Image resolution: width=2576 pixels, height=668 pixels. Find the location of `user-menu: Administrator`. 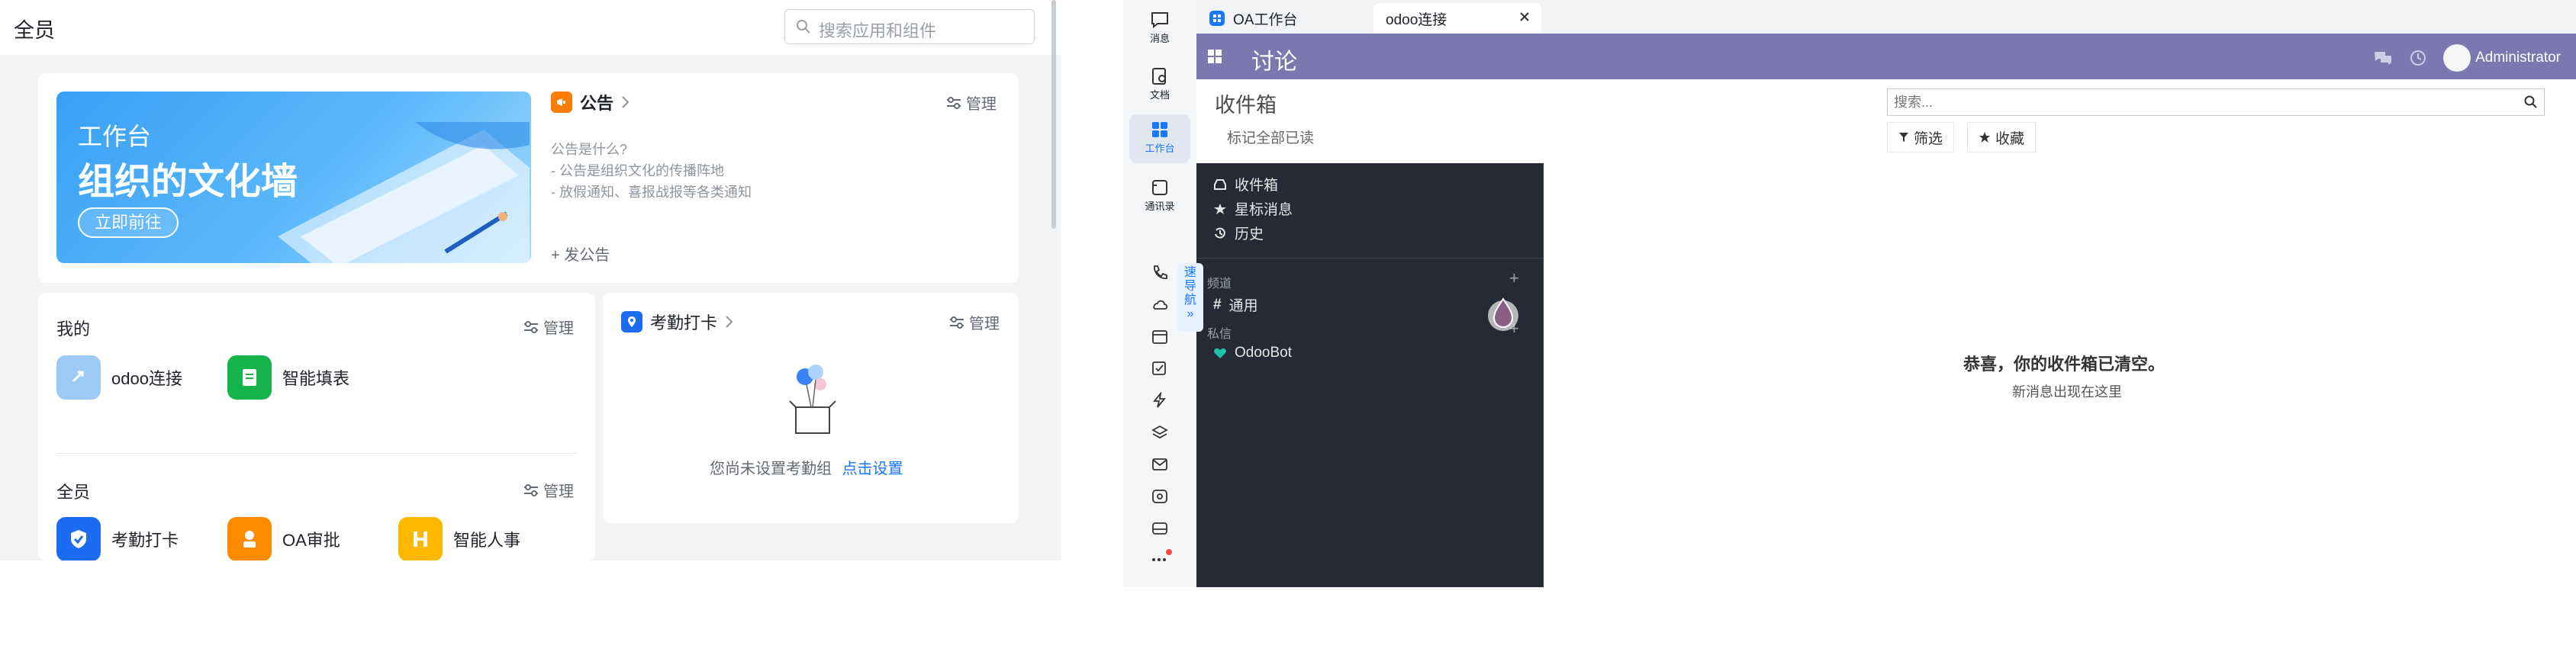

user-menu: Administrator is located at coordinates (2502, 58).